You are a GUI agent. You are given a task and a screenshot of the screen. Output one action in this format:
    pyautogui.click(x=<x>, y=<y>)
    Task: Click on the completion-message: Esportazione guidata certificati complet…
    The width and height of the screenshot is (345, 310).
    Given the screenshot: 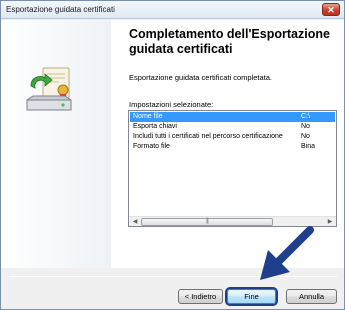 What is the action you would take?
    pyautogui.click(x=200, y=77)
    